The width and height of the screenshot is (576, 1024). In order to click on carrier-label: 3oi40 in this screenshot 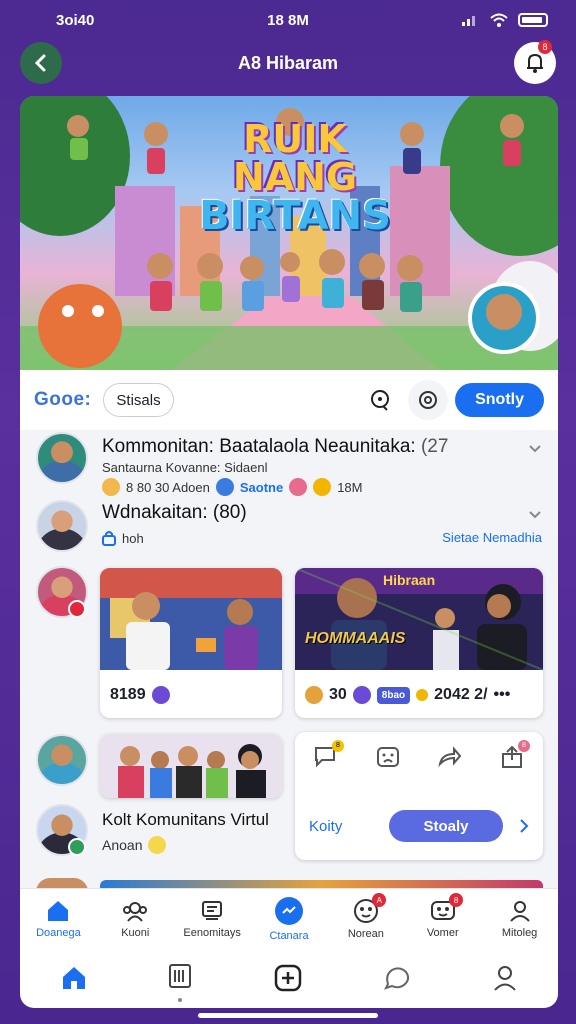, I will do `click(75, 20)`.